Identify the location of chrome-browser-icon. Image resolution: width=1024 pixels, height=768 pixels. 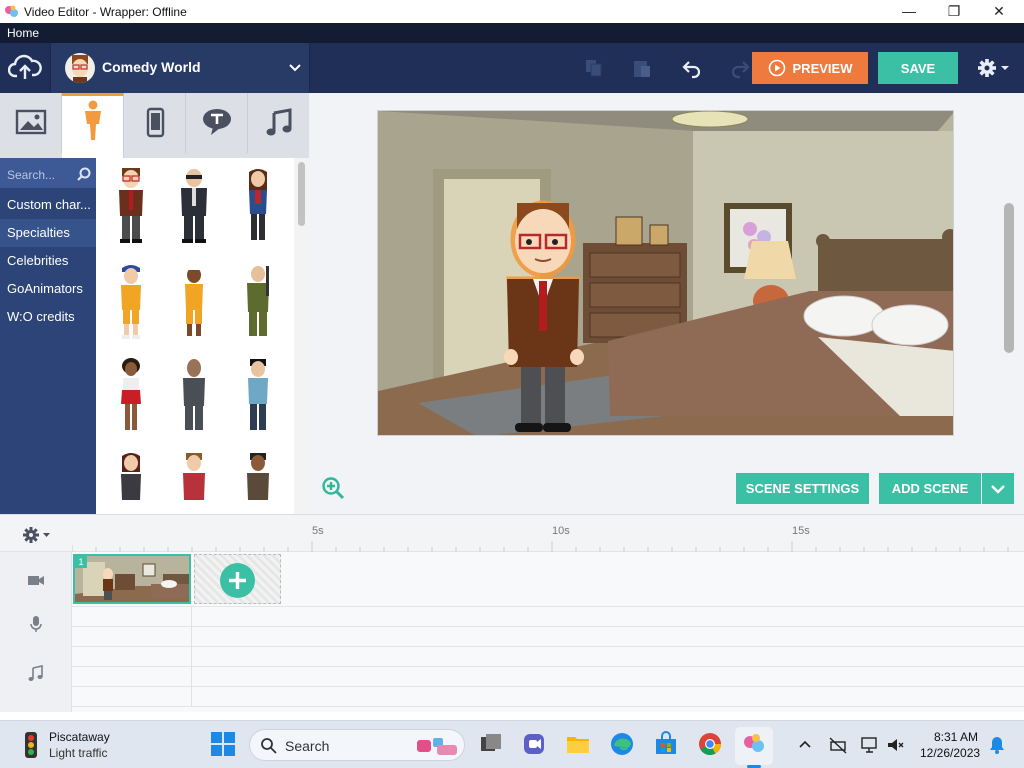
(710, 744).